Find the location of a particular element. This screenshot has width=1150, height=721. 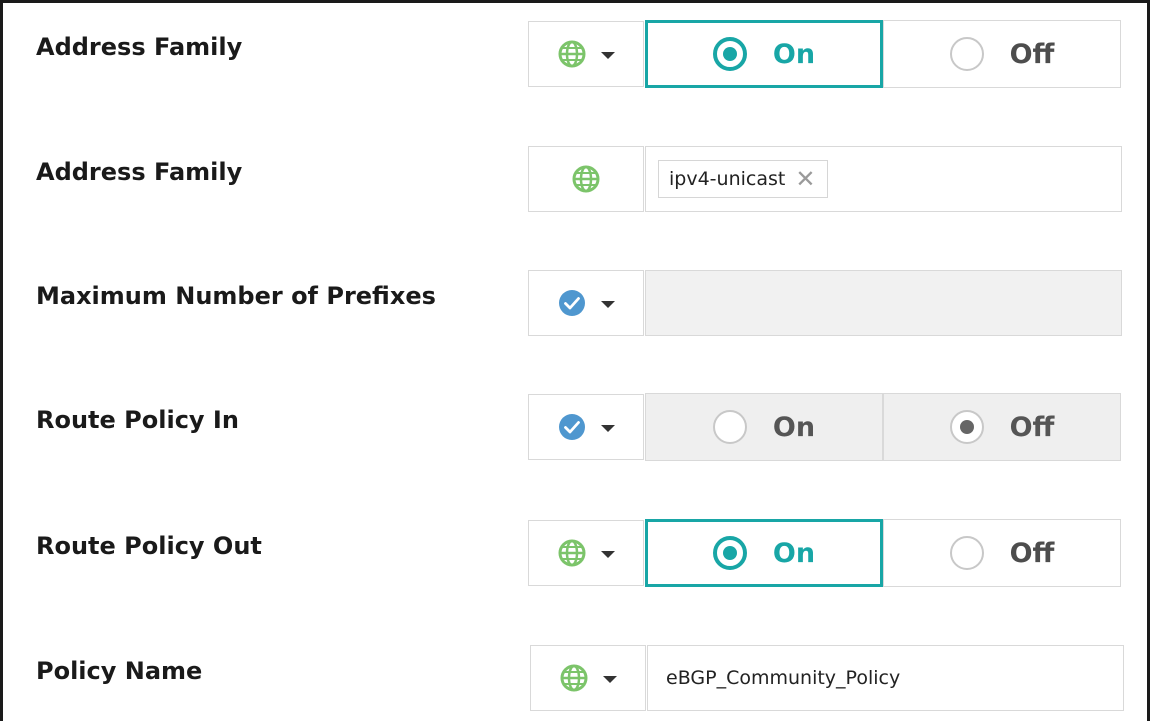

field-label: Maximum Number of Prefixes is located at coordinates (236, 296).